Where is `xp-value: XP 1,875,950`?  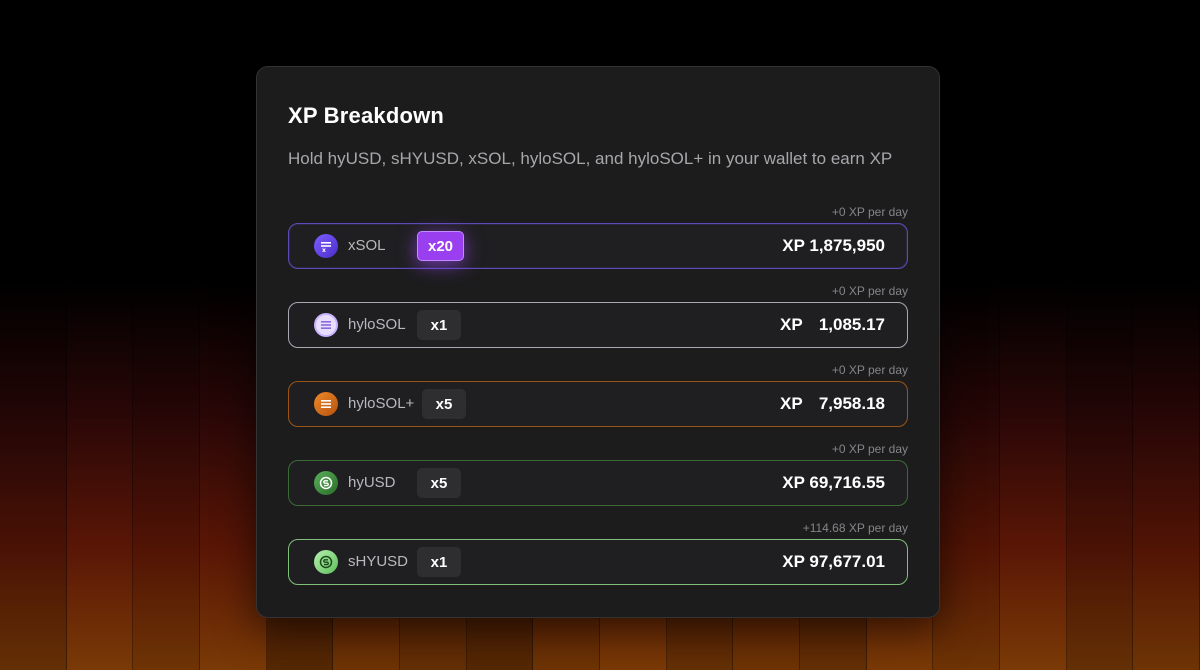 xp-value: XP 1,875,950 is located at coordinates (833, 245).